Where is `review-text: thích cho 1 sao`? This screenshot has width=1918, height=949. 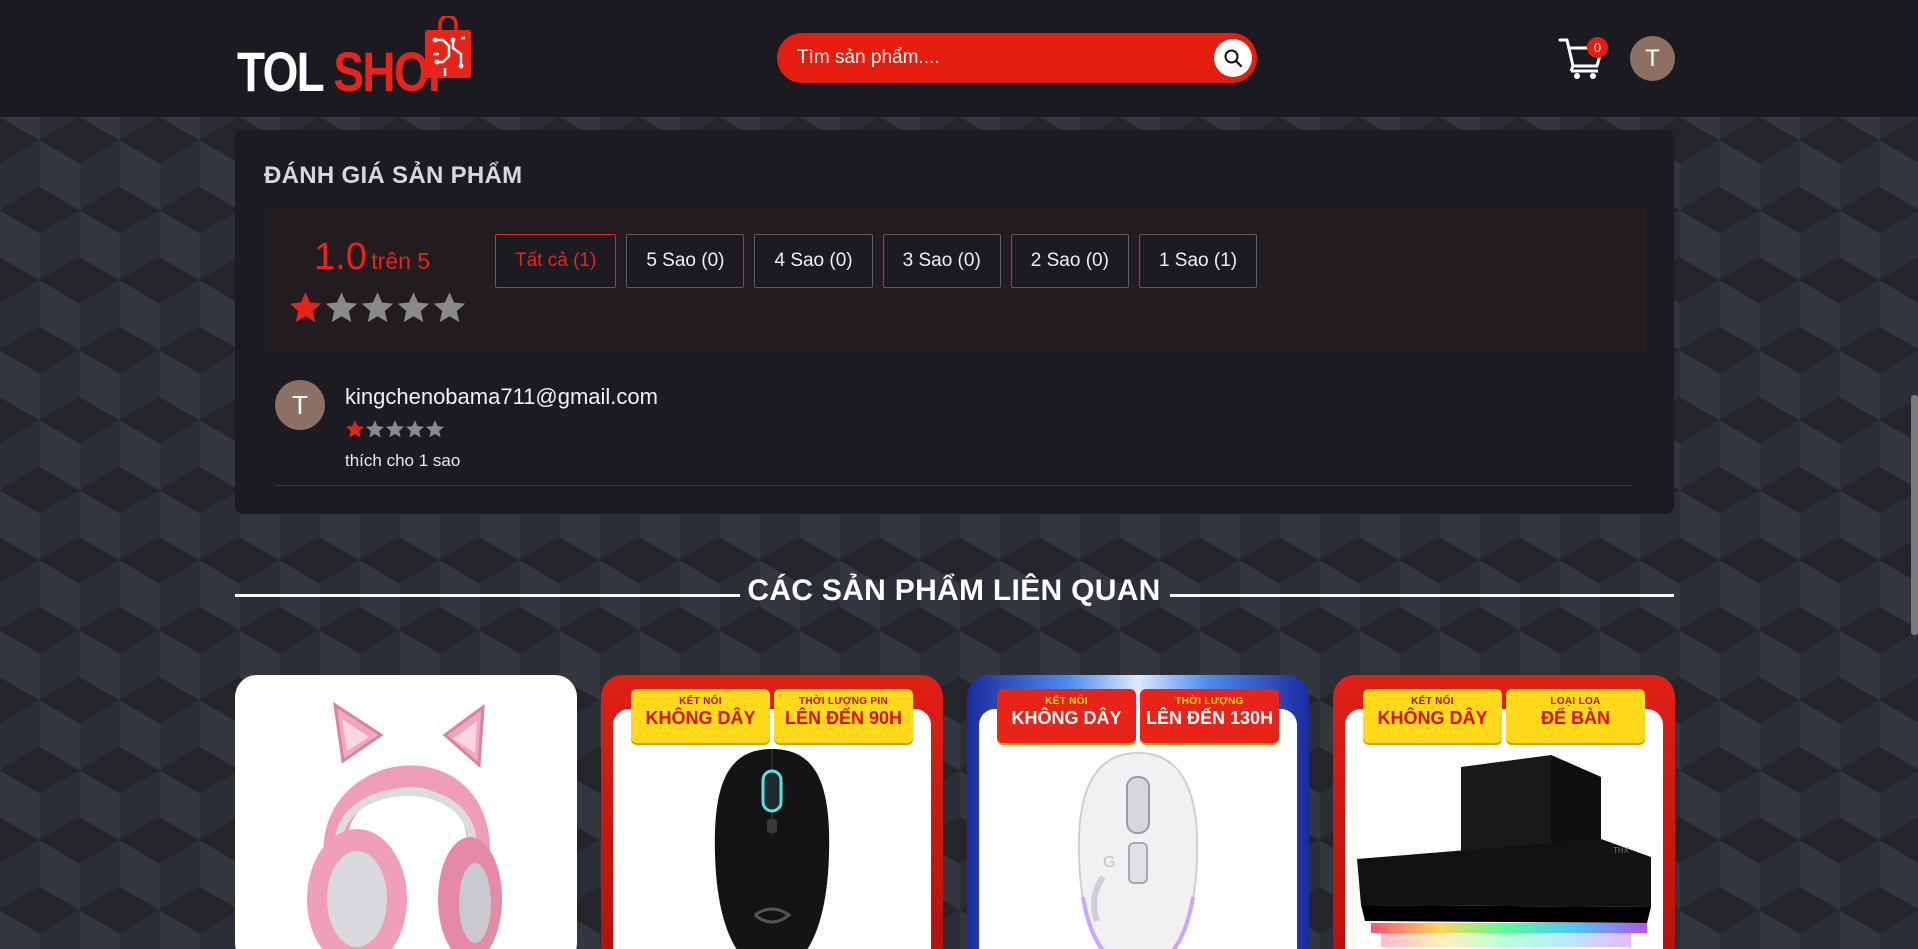 review-text: thích cho 1 sao is located at coordinates (403, 460).